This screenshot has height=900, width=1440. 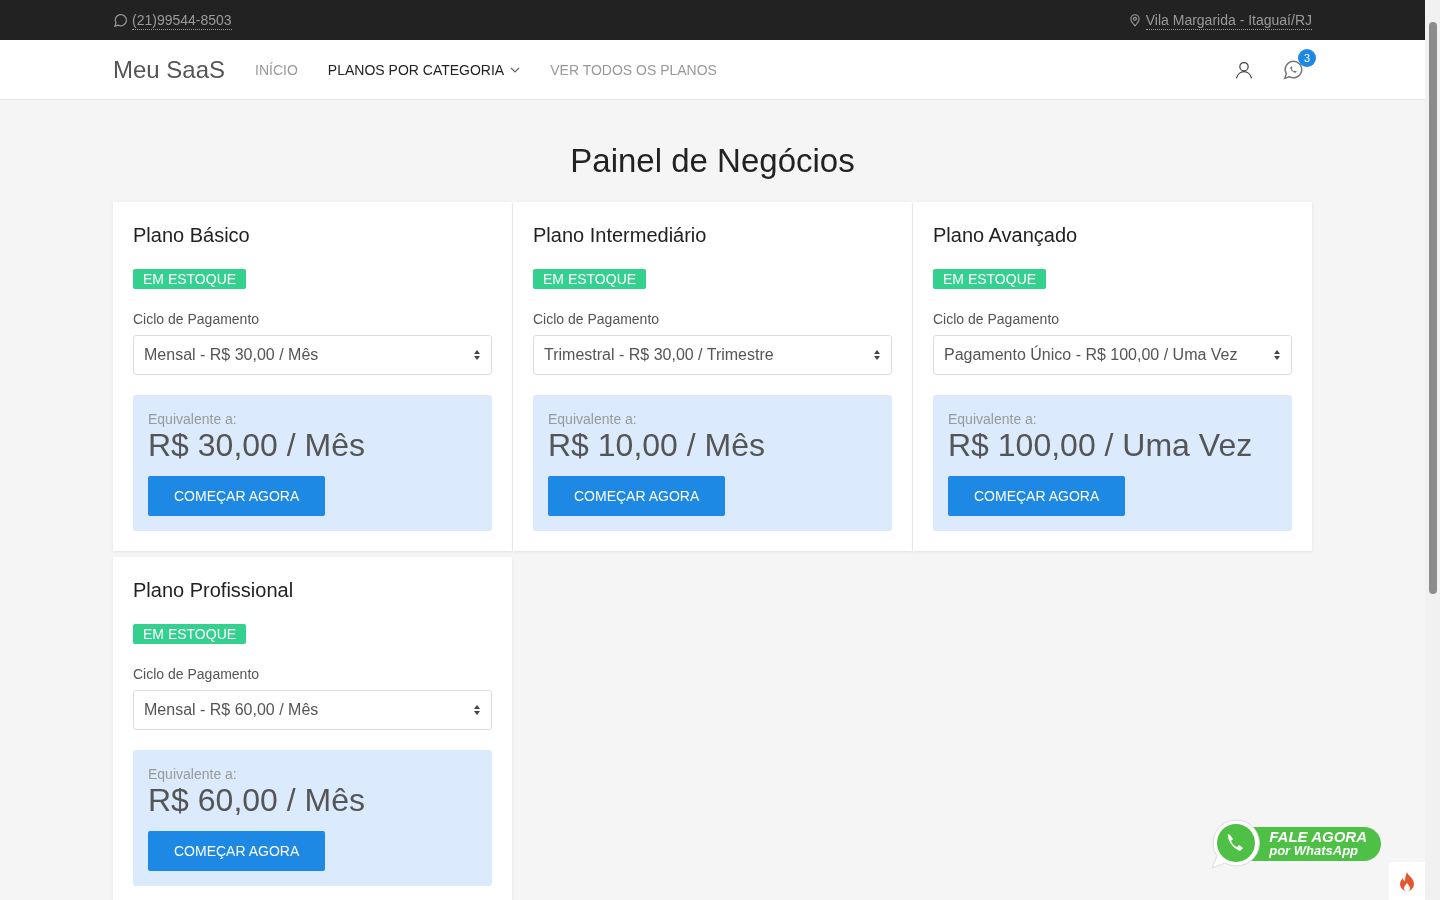 What do you see at coordinates (1006, 235) in the screenshot?
I see `plan-name: Plano Avançado` at bounding box center [1006, 235].